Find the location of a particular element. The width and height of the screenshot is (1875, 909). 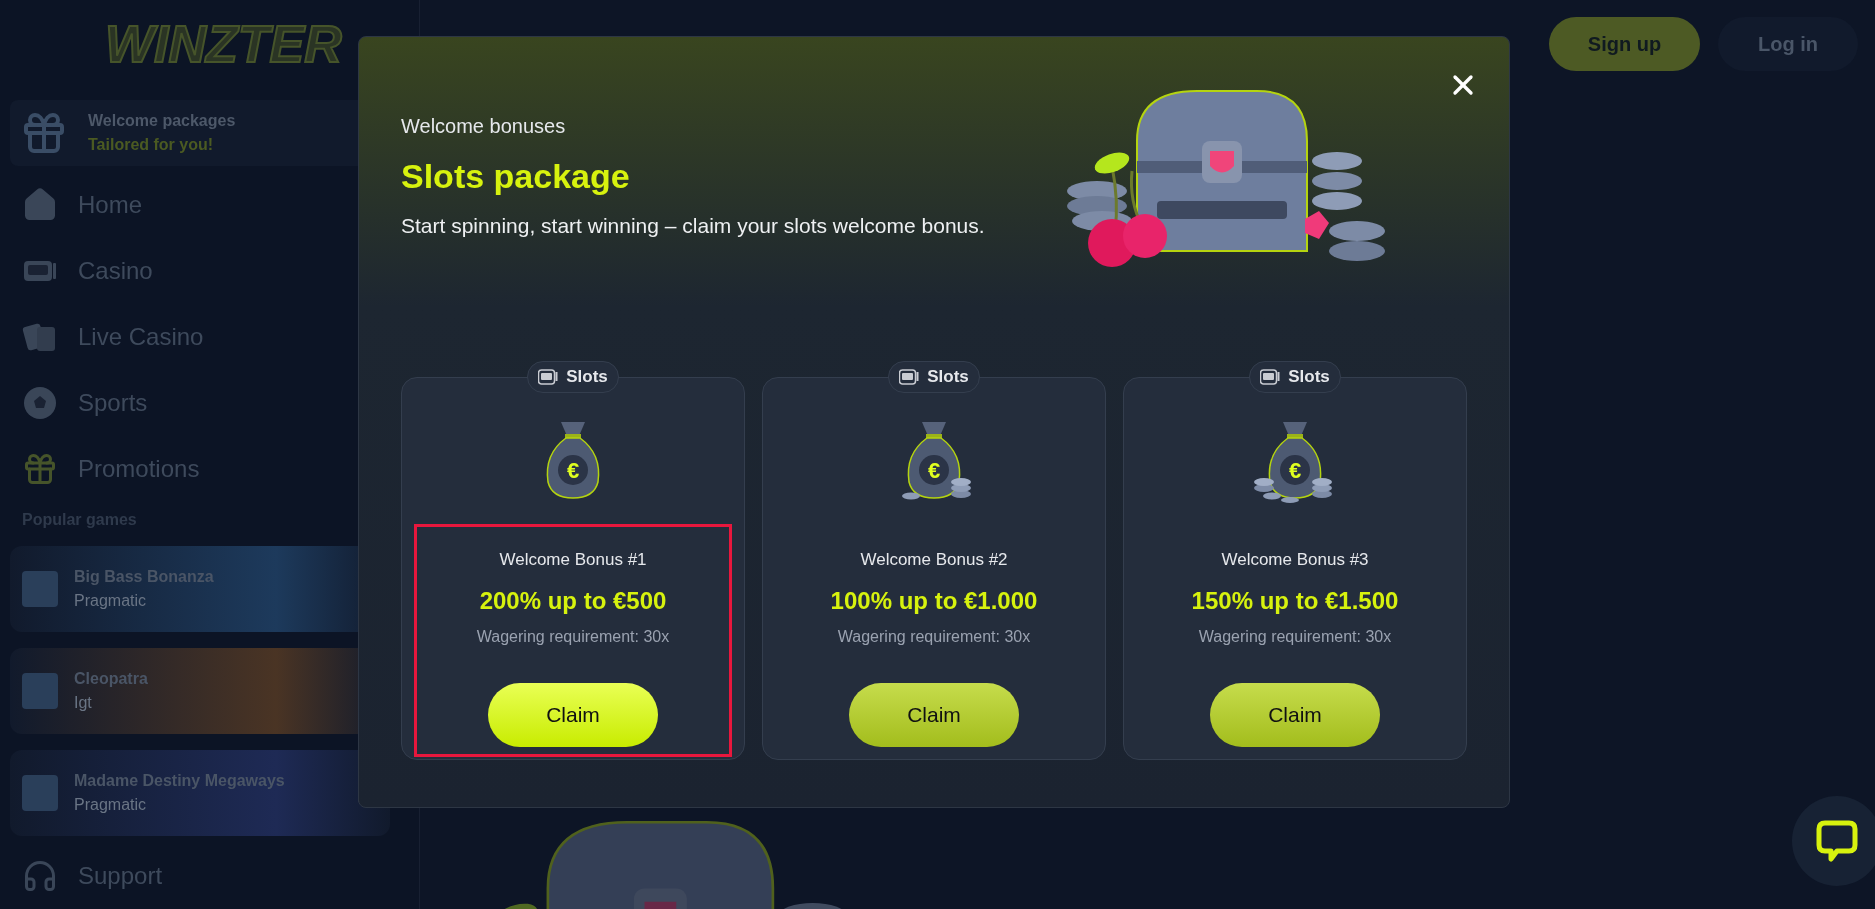

bonus-title: Welcome Bonus #2 is located at coordinates (934, 560).